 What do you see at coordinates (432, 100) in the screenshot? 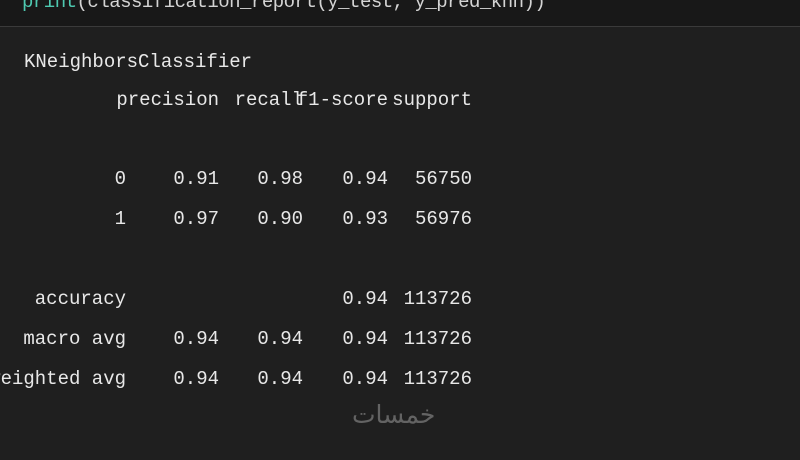
I see `header-support: support` at bounding box center [432, 100].